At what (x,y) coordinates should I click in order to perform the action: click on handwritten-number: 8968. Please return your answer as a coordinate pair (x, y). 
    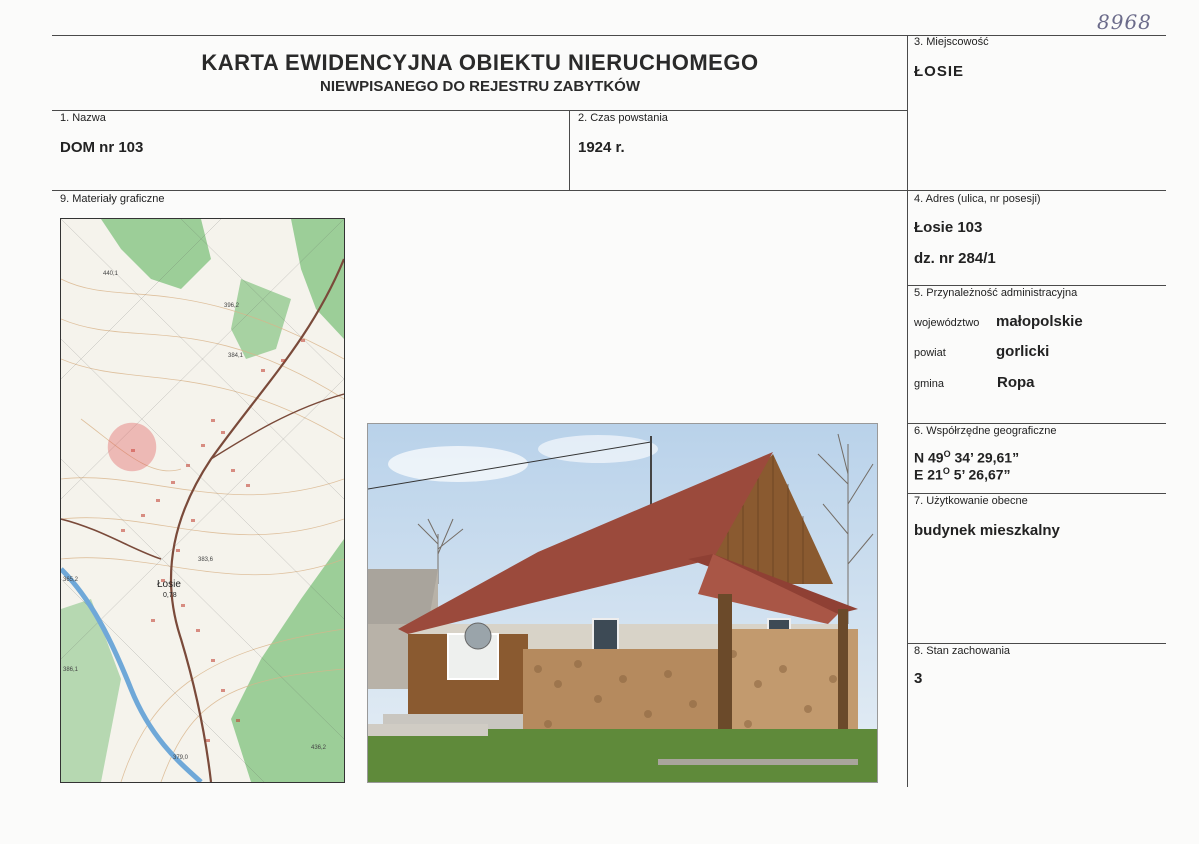
    Looking at the image, I should click on (1124, 22).